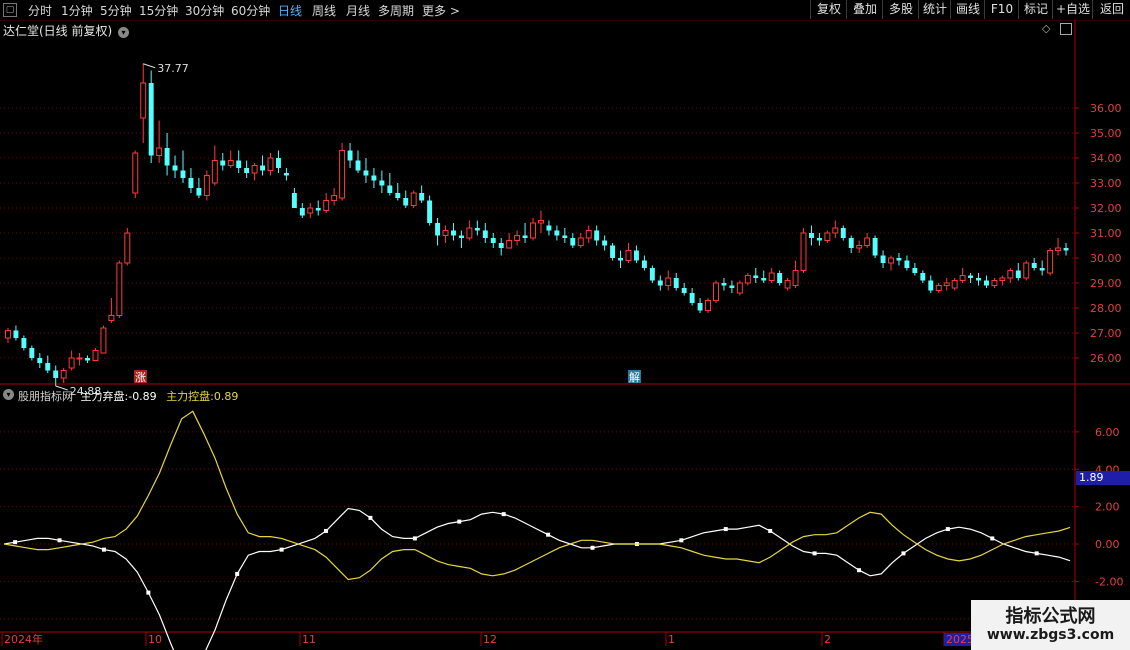 Image resolution: width=1130 pixels, height=650 pixels. I want to click on xaxis-label: 1, so click(671, 639).